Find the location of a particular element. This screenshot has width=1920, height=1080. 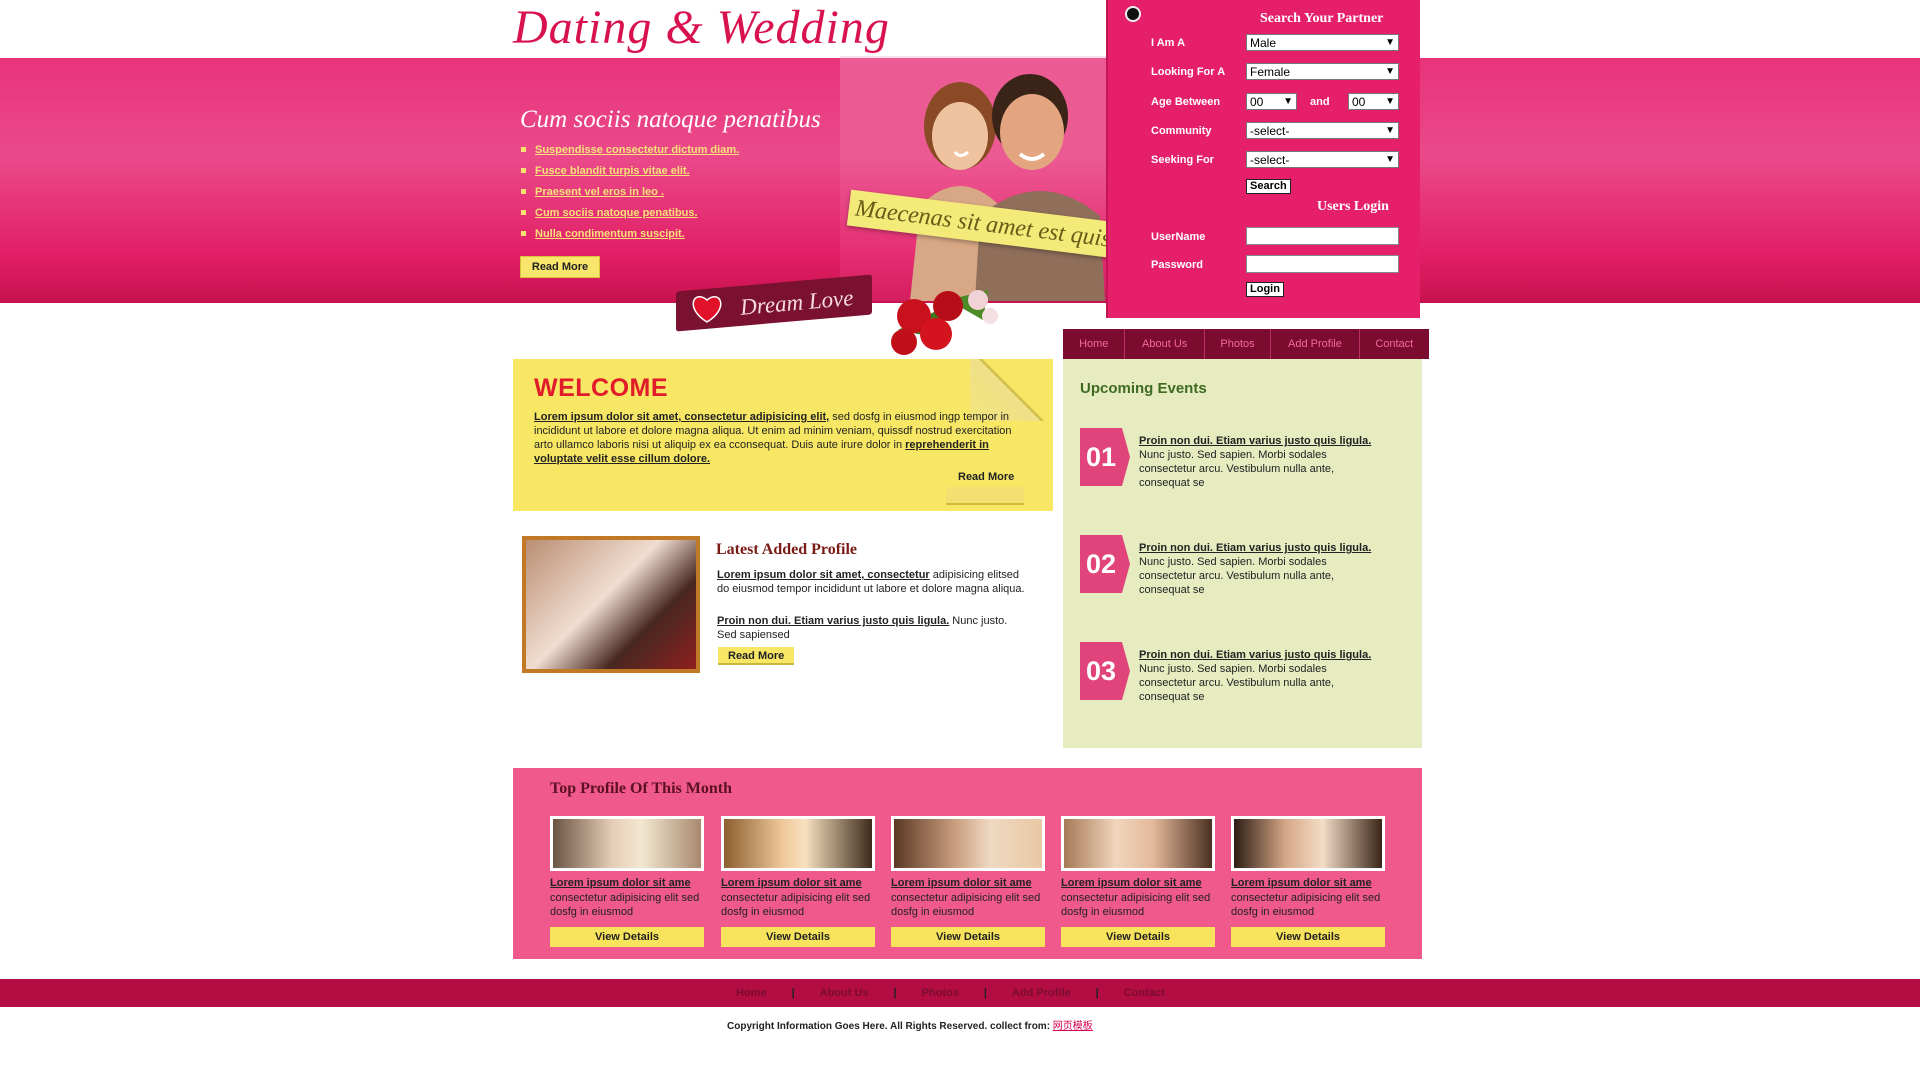

hero-list-item: Praesent vel eros in leo . is located at coordinates (629, 193).